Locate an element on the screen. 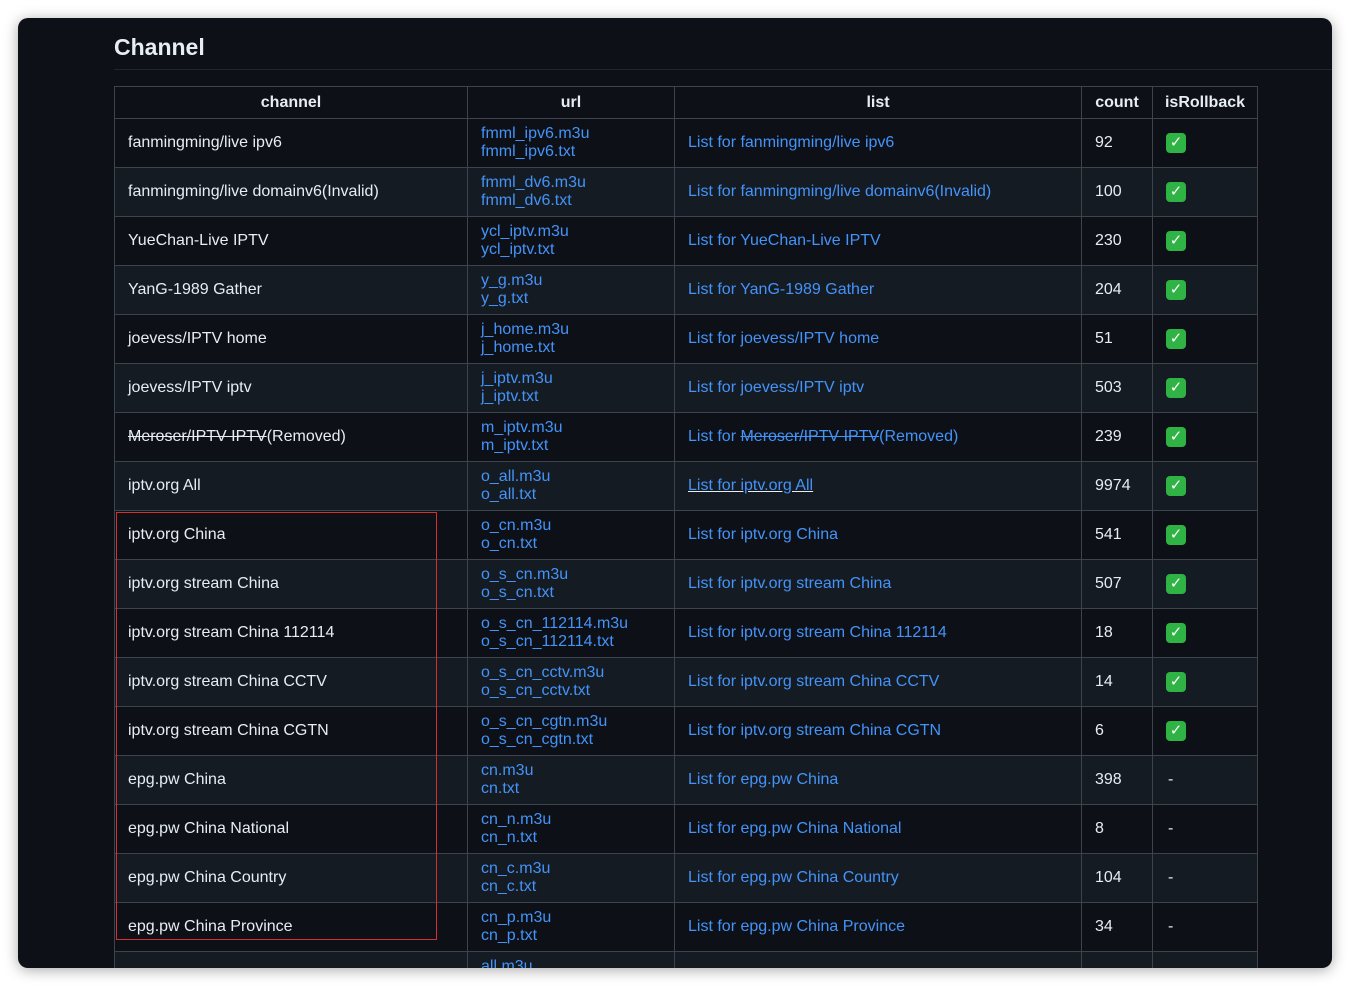 Image resolution: width=1350 pixels, height=986 pixels. list-link: List for epg.pw China National is located at coordinates (794, 828).